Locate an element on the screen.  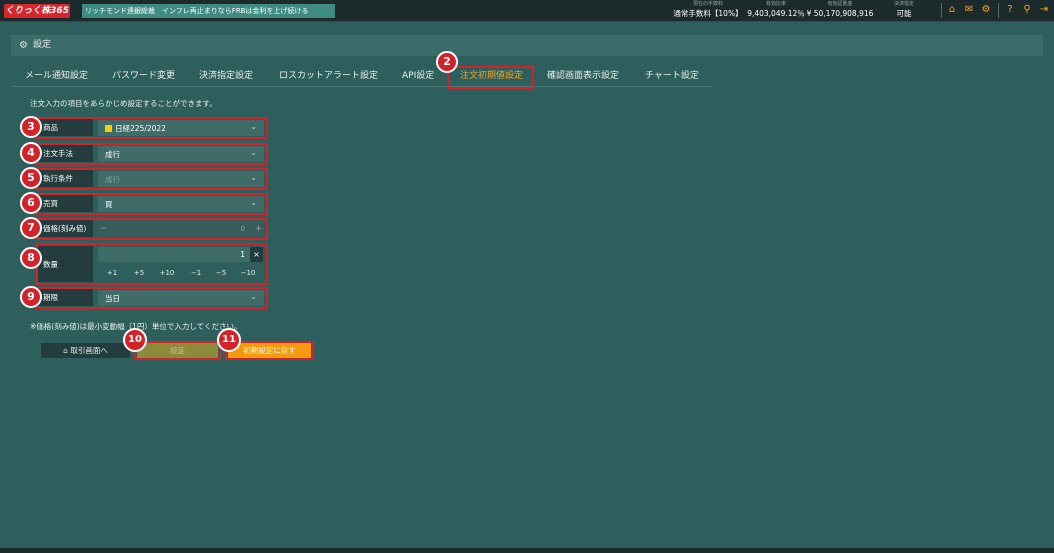
bottom-bar is located at coordinates (527, 550).